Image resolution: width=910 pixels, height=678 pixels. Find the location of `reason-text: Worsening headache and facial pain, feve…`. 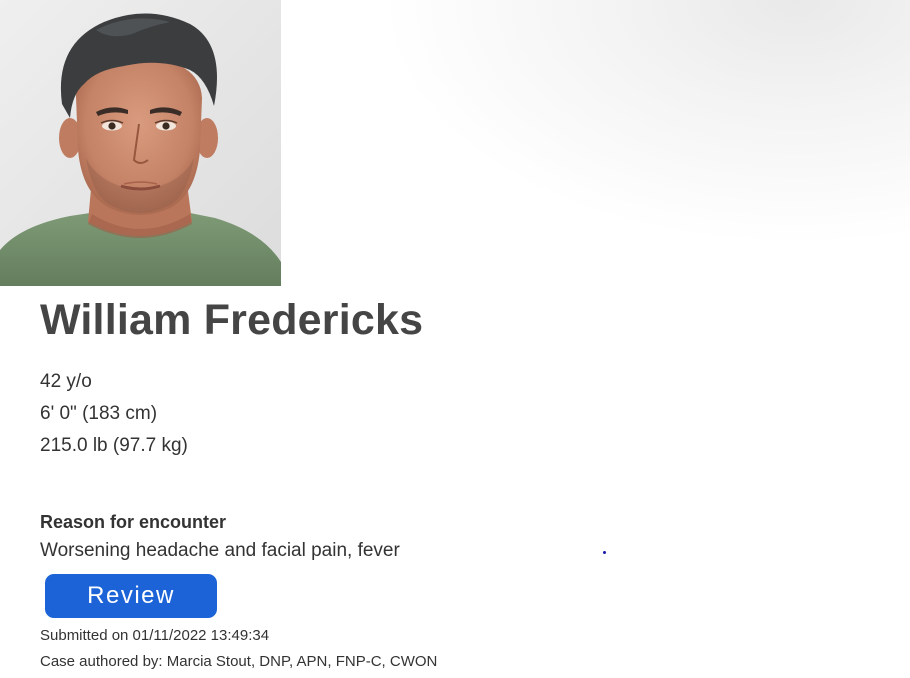

reason-text: Worsening headache and facial pain, feve… is located at coordinates (220, 550).